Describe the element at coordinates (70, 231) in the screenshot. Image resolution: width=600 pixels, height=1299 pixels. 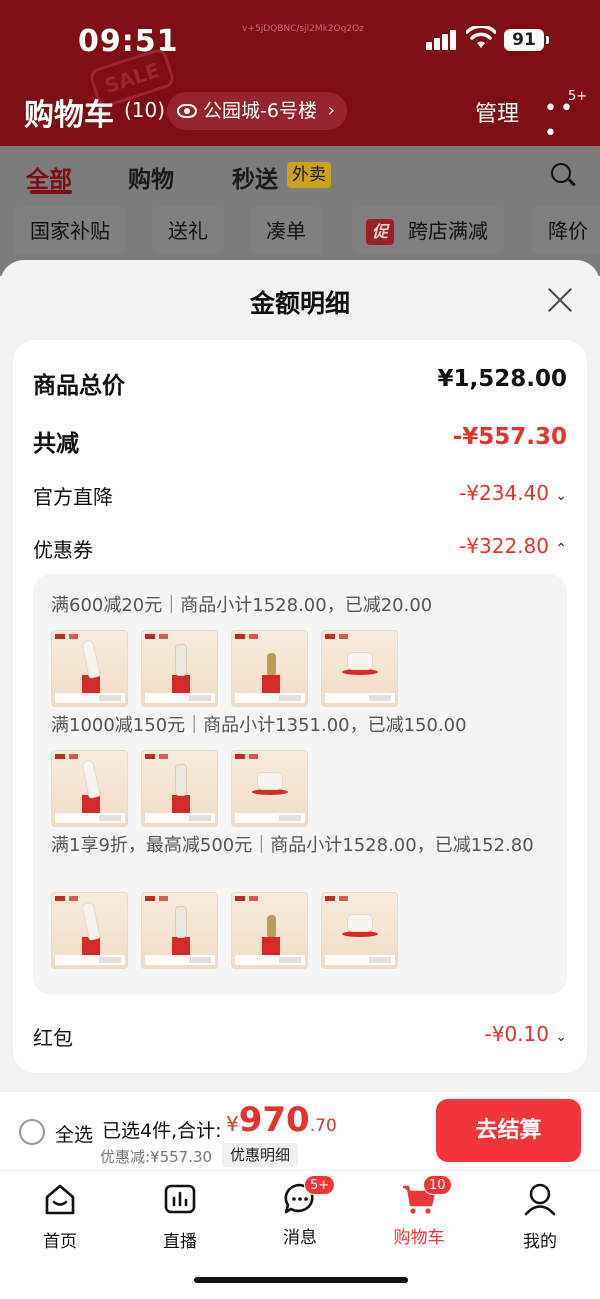
I see `chip-national-subsidy: 国家补贴` at that location.